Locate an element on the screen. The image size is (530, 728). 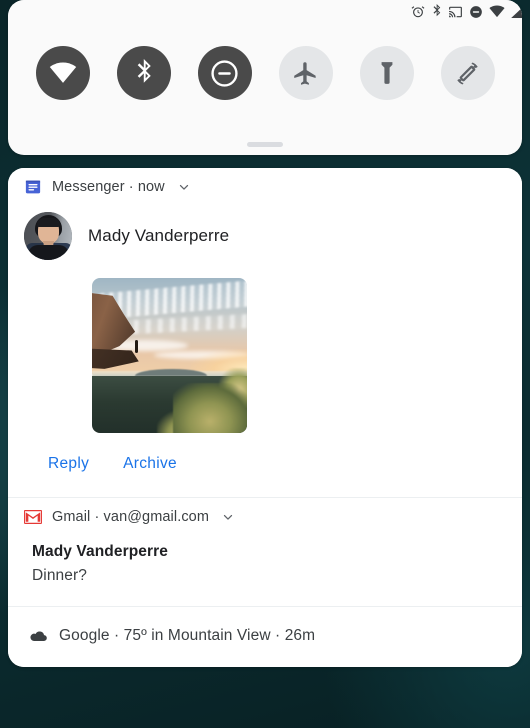
sender-name: Mady Vanderperre is located at coordinates (159, 235).